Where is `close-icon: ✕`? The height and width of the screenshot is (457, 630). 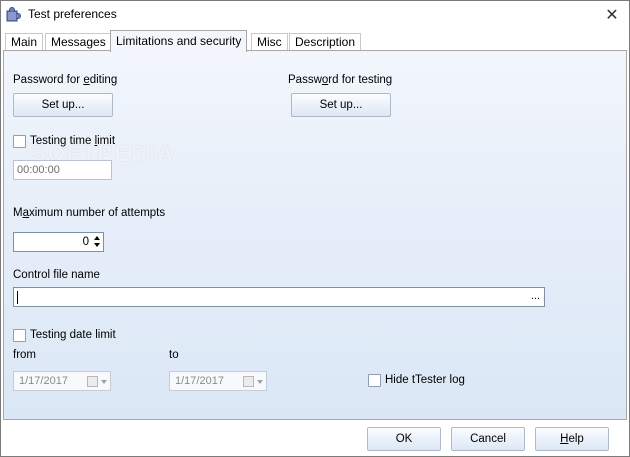
close-icon: ✕ is located at coordinates (612, 15).